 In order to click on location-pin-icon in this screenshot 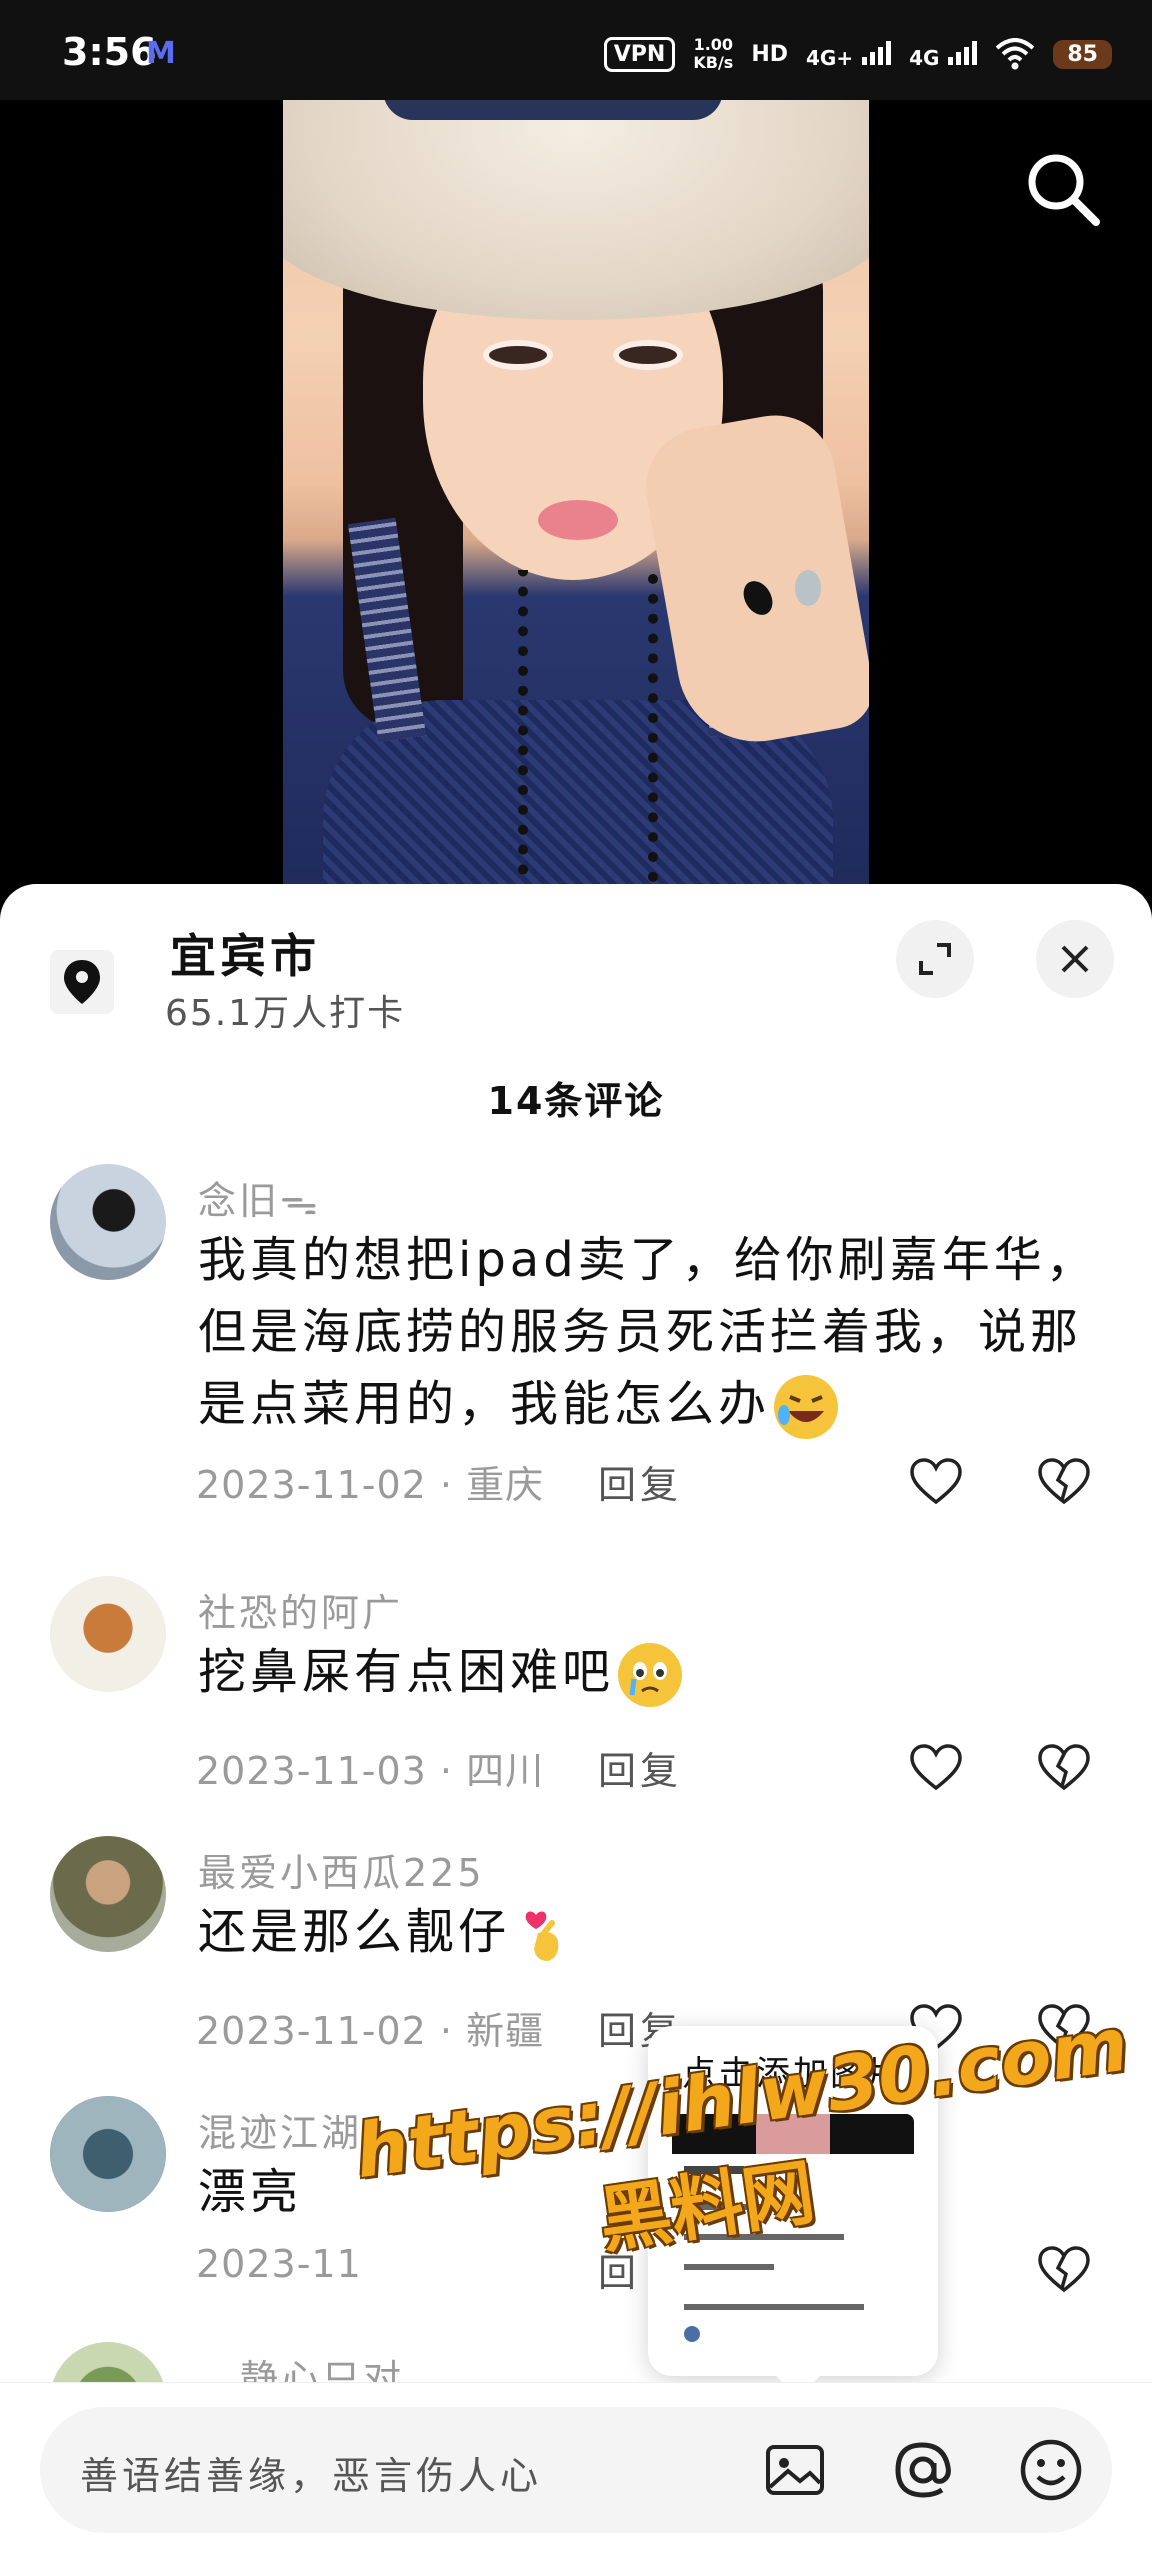, I will do `click(82, 982)`.